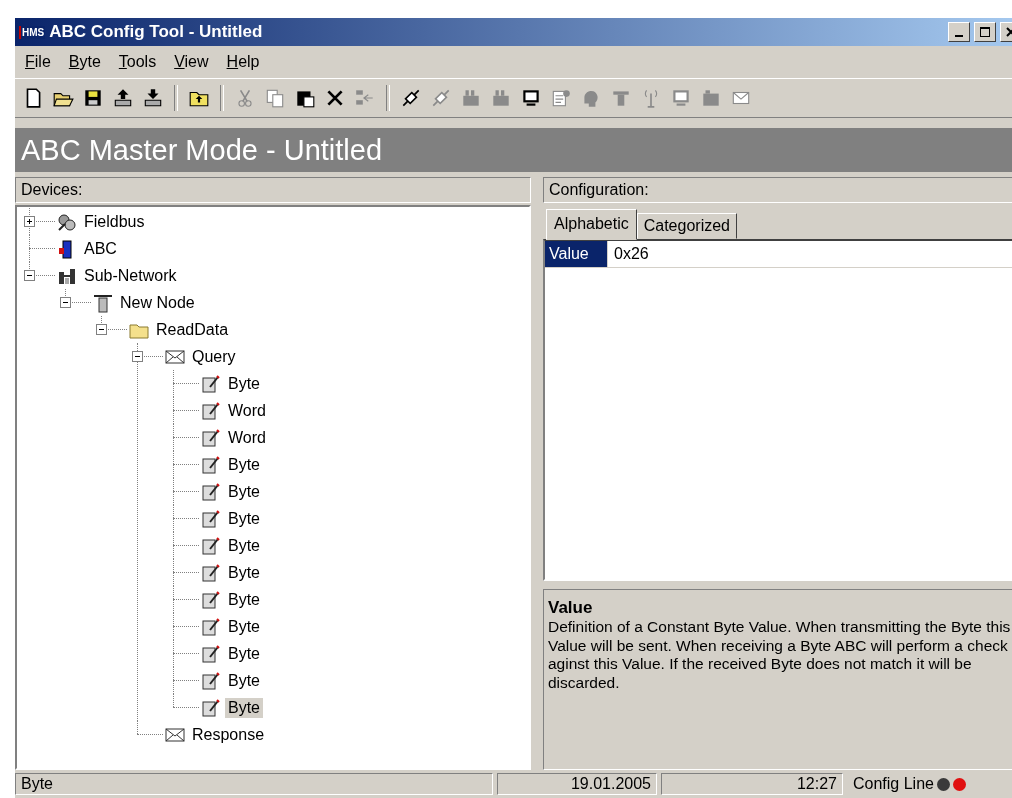 The width and height of the screenshot is (1012, 798). What do you see at coordinates (157, 302) in the screenshot?
I see `tree-item: New Node` at bounding box center [157, 302].